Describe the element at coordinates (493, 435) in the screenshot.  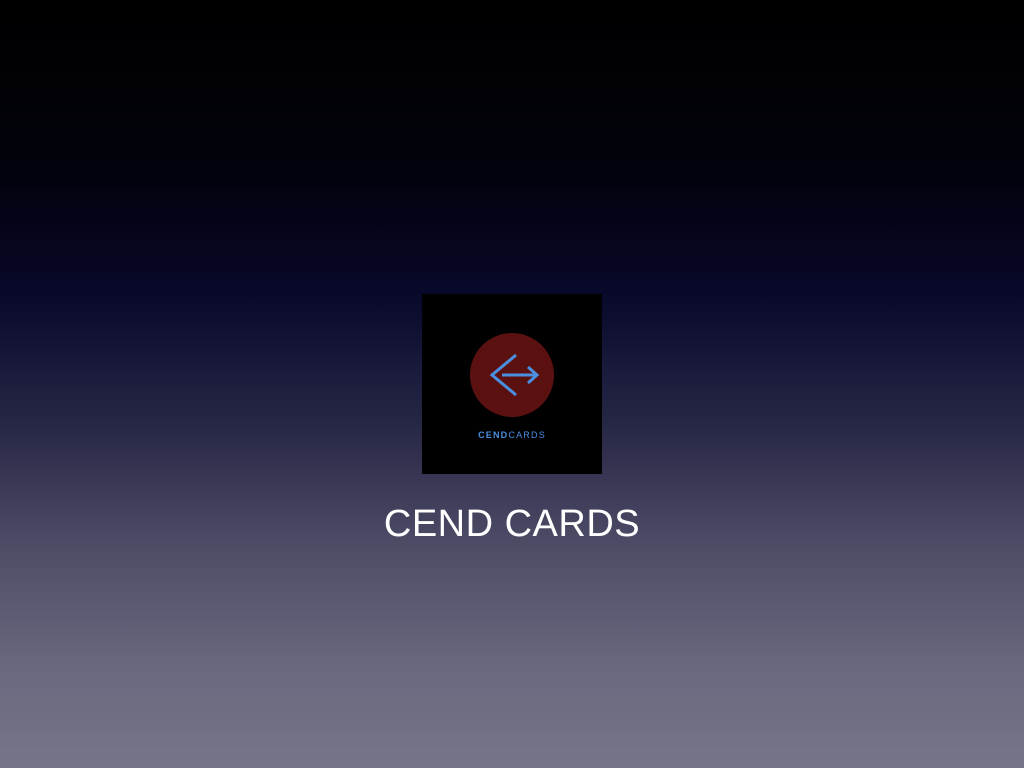
I see `logo-wordmark-part1: CEND` at that location.